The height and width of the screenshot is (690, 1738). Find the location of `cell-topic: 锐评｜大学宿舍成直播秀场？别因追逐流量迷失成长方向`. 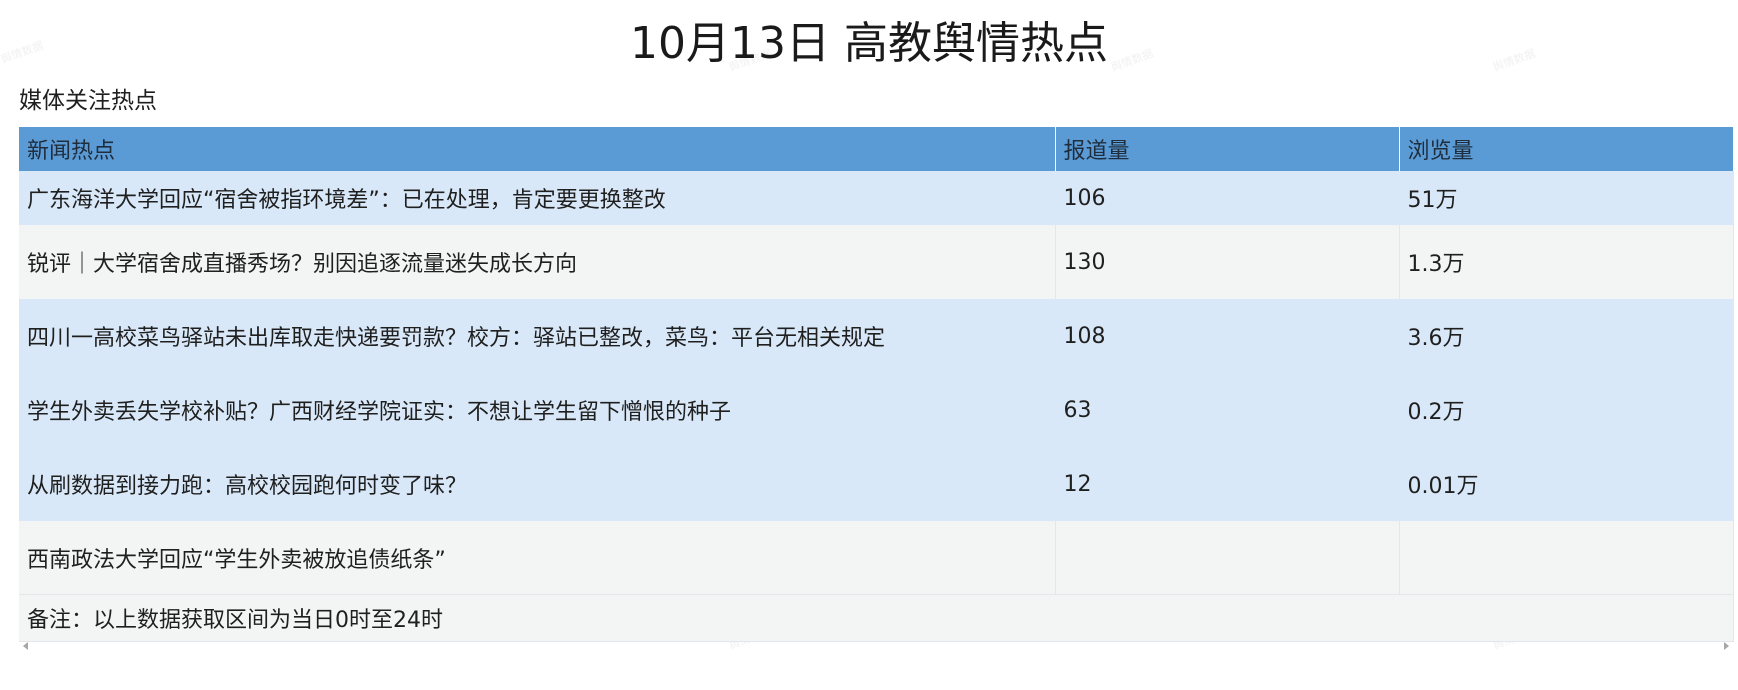

cell-topic: 锐评｜大学宿舍成直播秀场？别因追逐流量迷失成长方向 is located at coordinates (537, 262).